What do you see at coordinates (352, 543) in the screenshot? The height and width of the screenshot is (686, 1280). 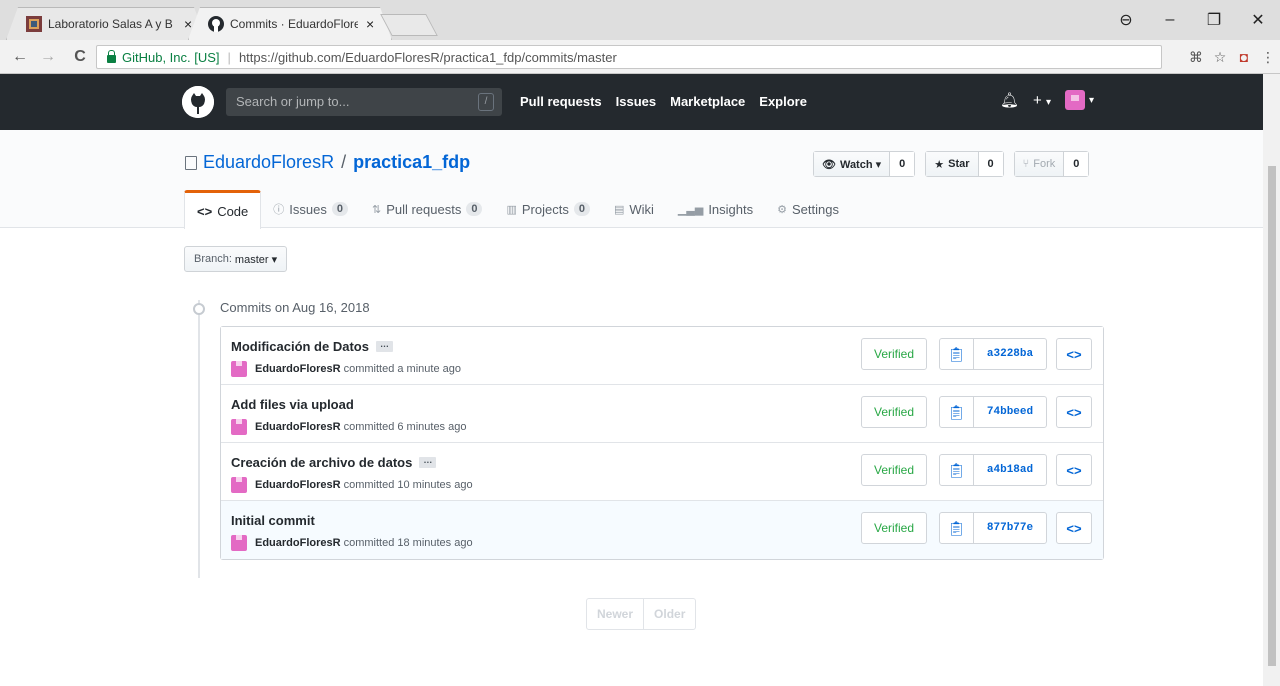 I see `commit-meta: EduardoFloresR committed 18 minutes ago` at bounding box center [352, 543].